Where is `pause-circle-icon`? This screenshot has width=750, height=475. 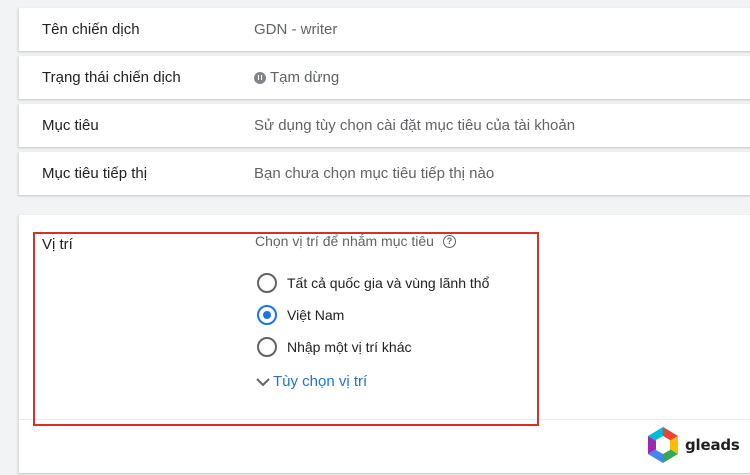
pause-circle-icon is located at coordinates (260, 77).